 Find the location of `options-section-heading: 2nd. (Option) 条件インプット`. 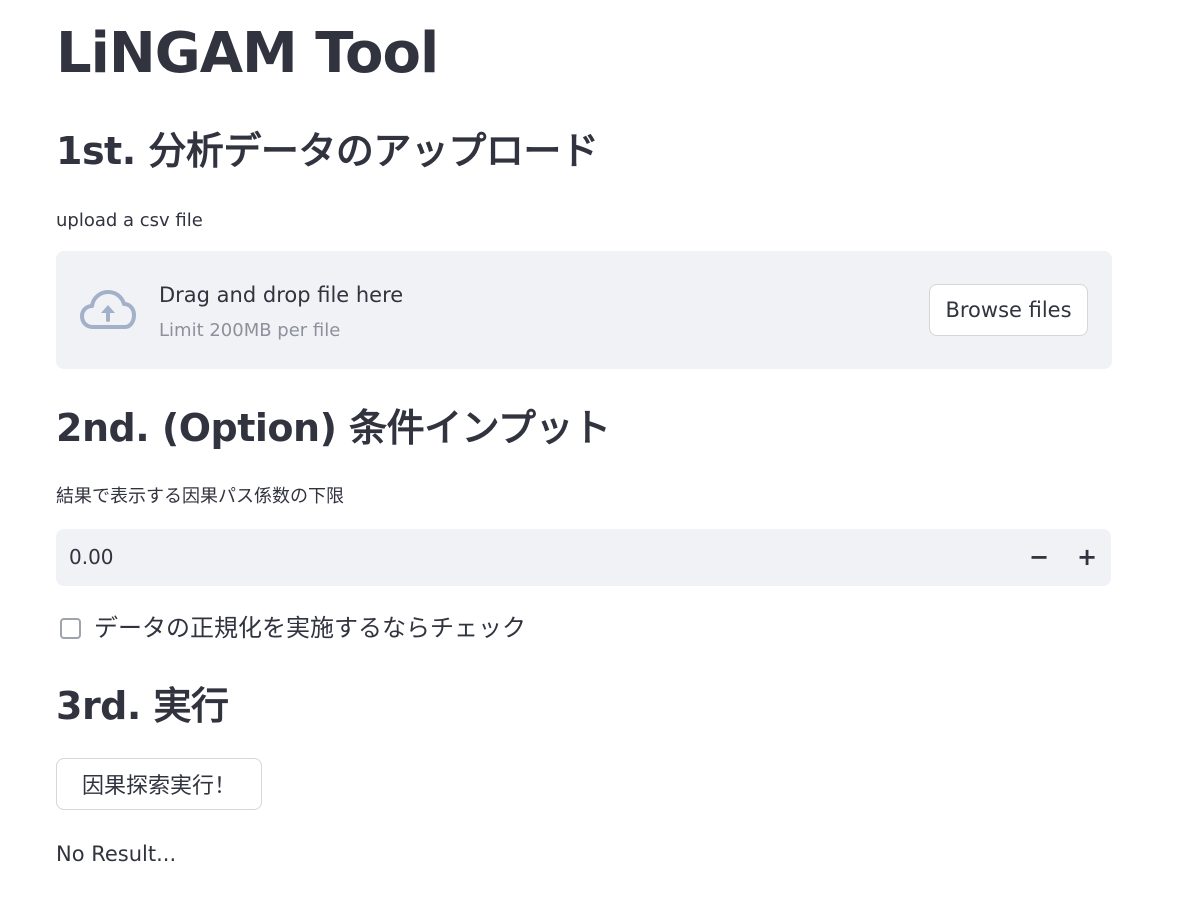

options-section-heading: 2nd. (Option) 条件インプット is located at coordinates (333, 428).